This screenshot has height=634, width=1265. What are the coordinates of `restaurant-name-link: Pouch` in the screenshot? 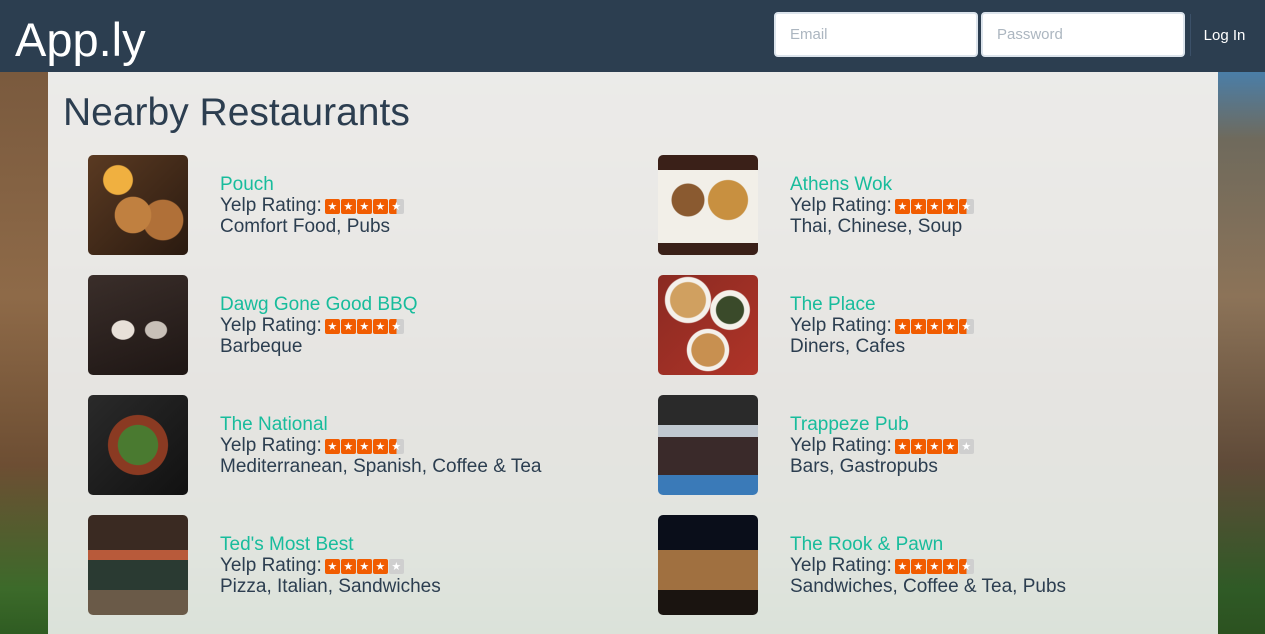 It's located at (247, 185).